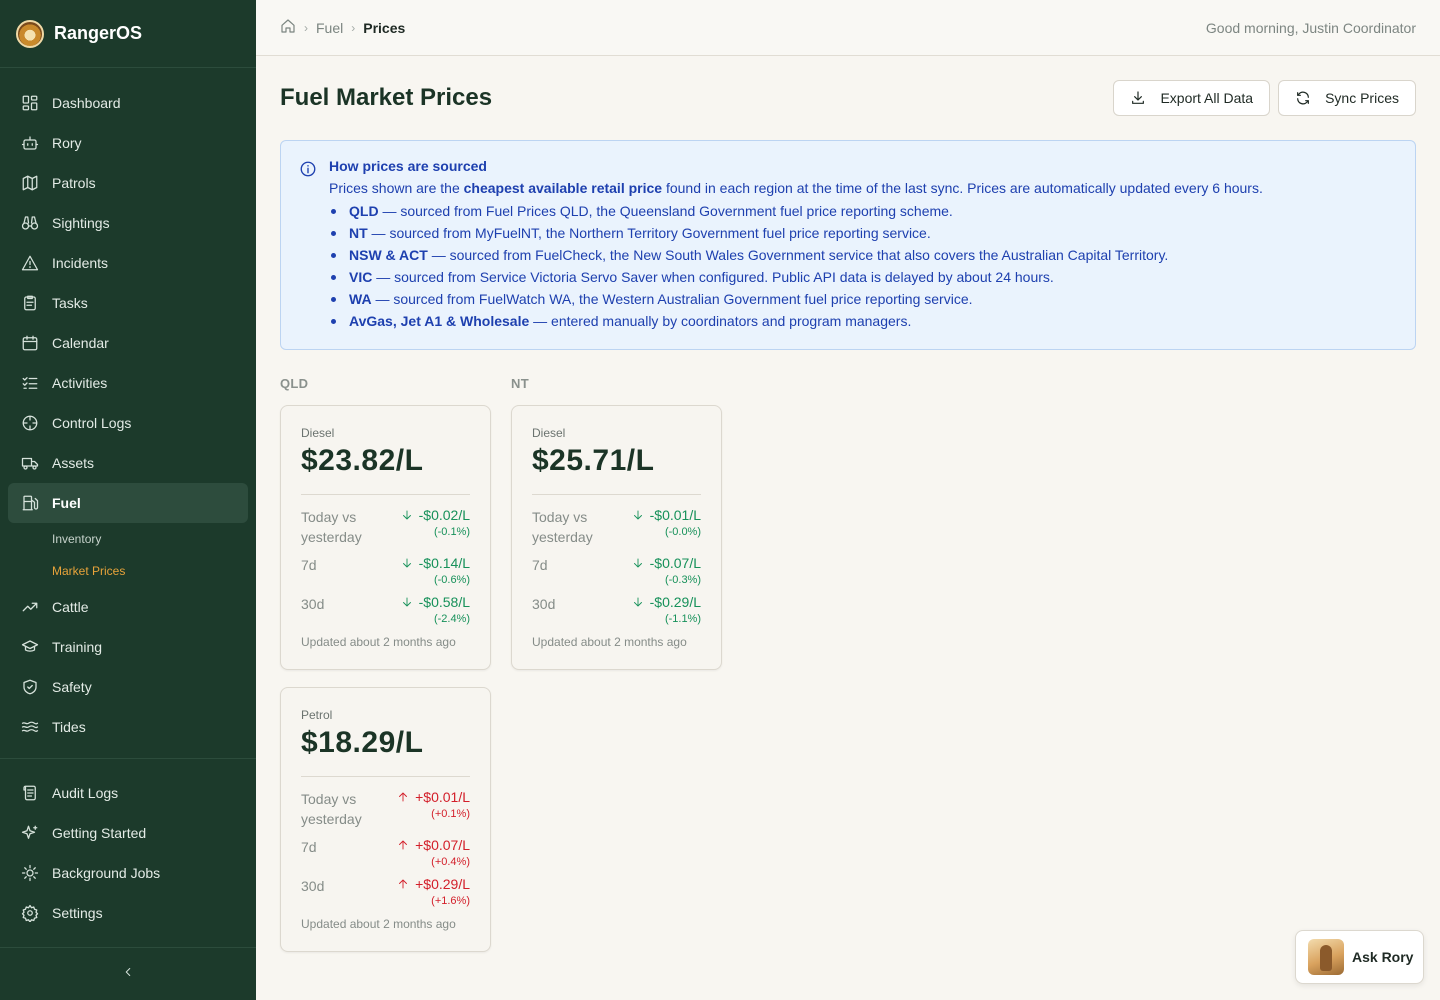 This screenshot has height=1000, width=1440. I want to click on sidebar-item-label: Dashboard, so click(86, 103).